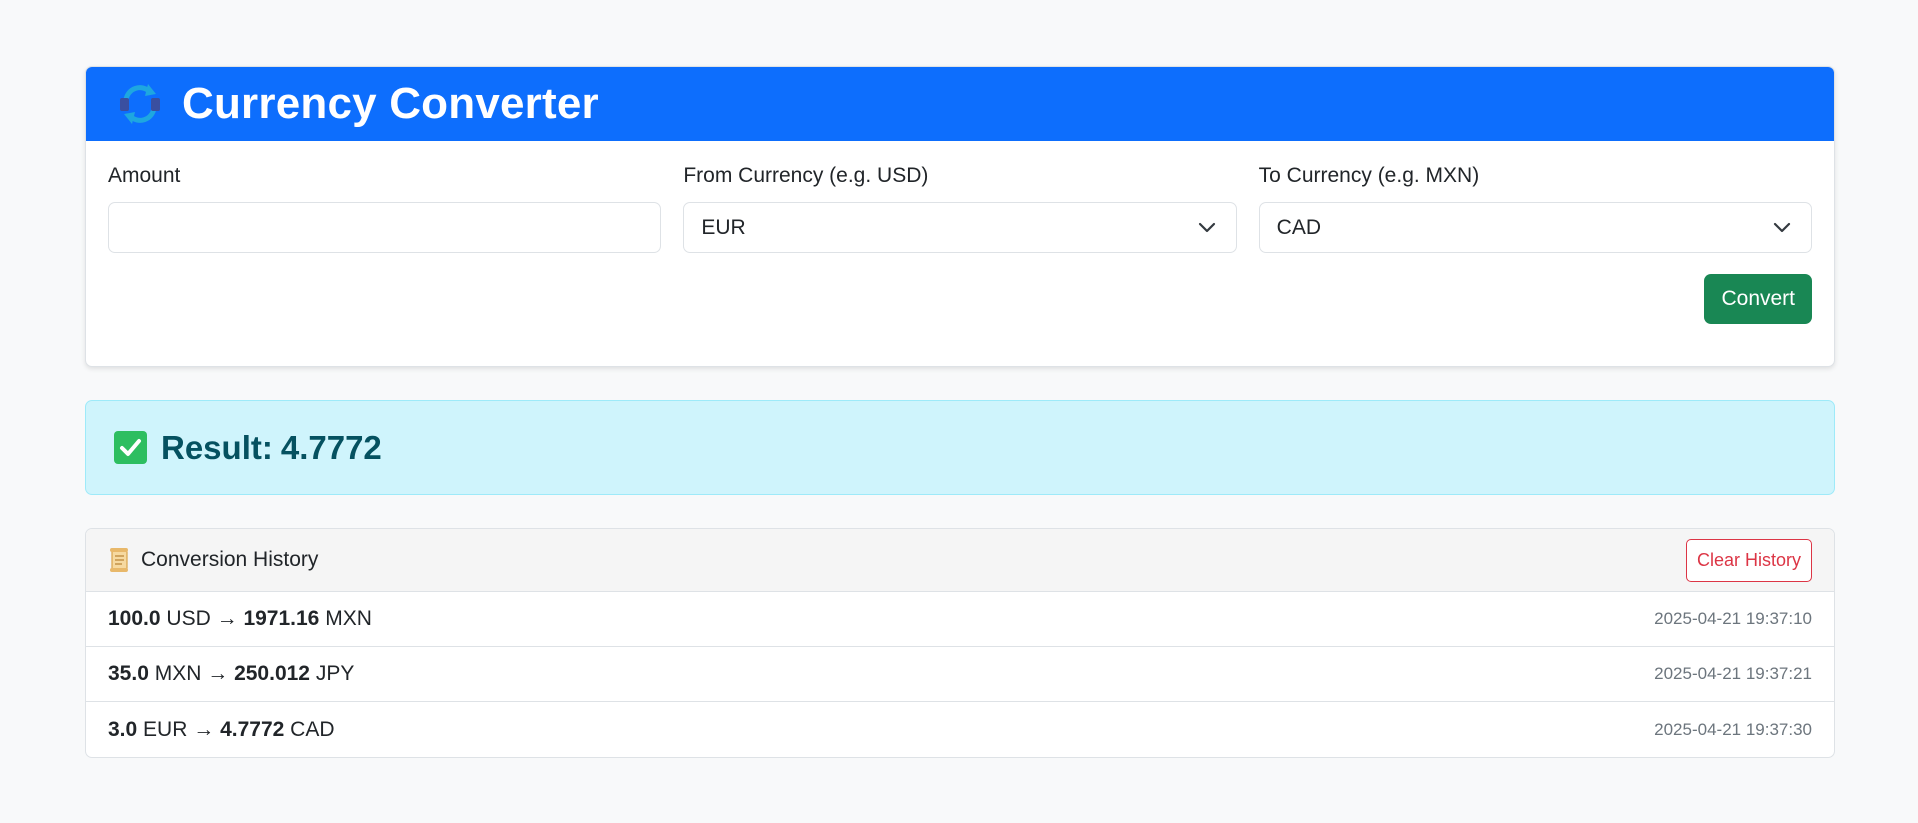  I want to click on page-title: Currency Converter, so click(390, 103).